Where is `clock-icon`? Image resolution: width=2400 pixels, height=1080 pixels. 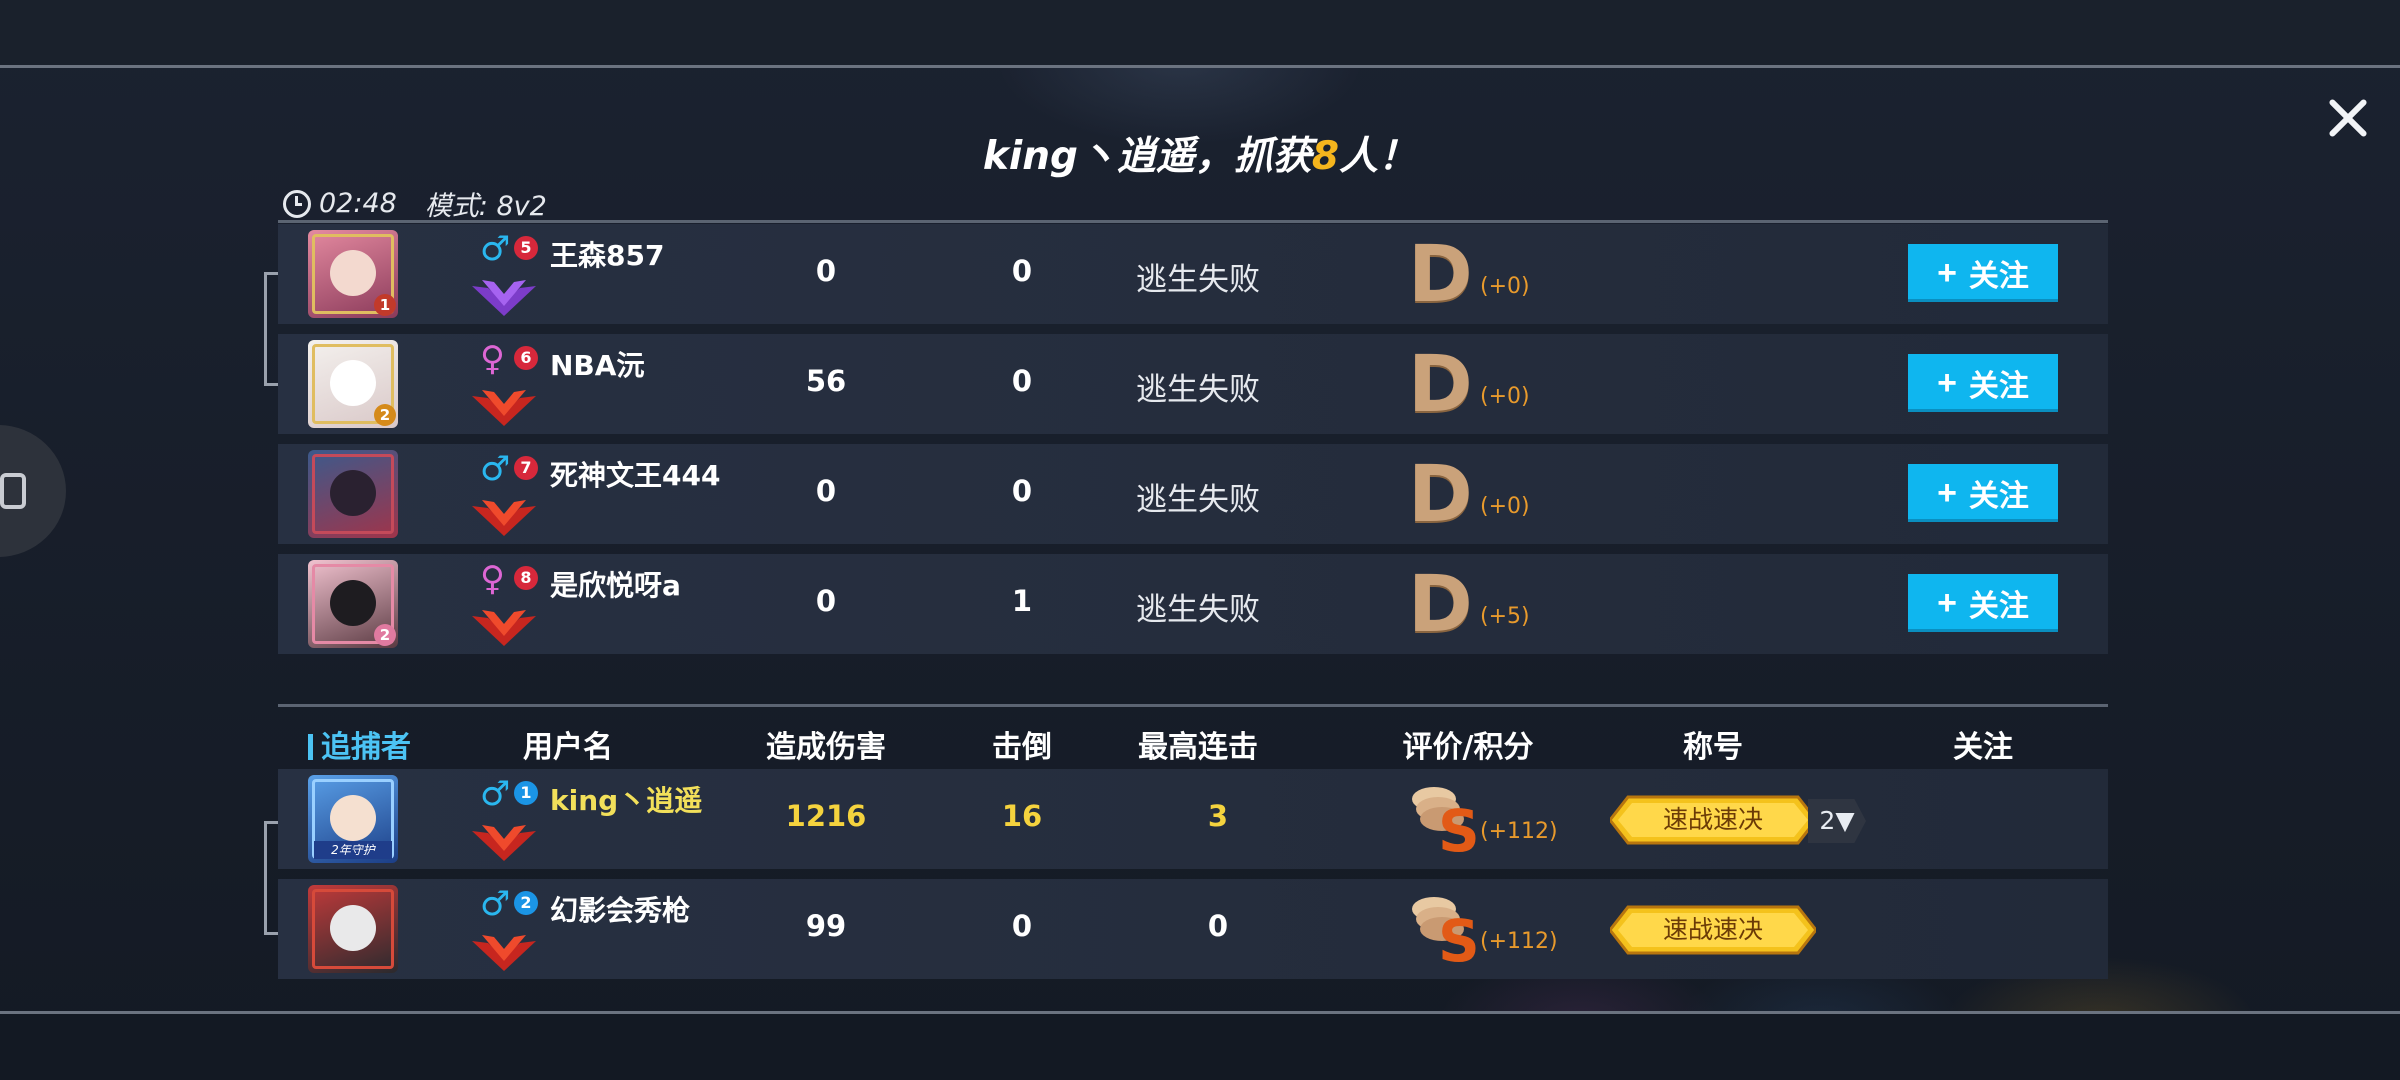 clock-icon is located at coordinates (297, 203).